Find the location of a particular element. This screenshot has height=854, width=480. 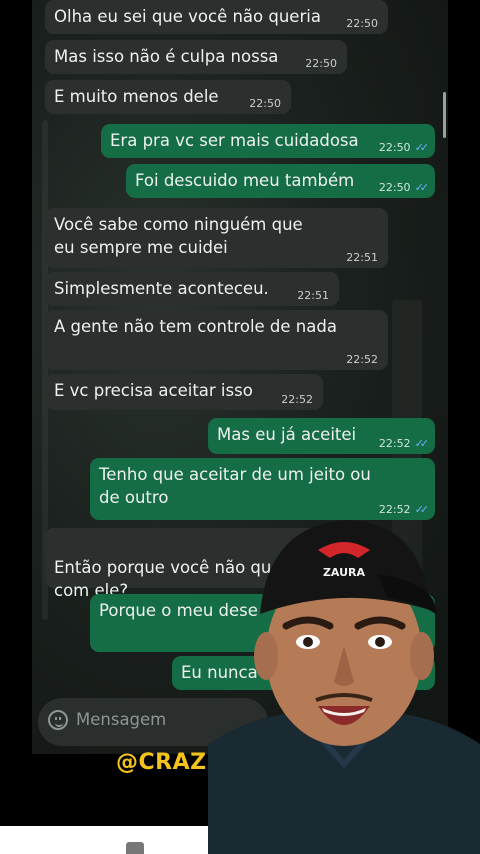

message-bubble-incoming: A gente não tem controle de nada 22:52 is located at coordinates (216, 340).